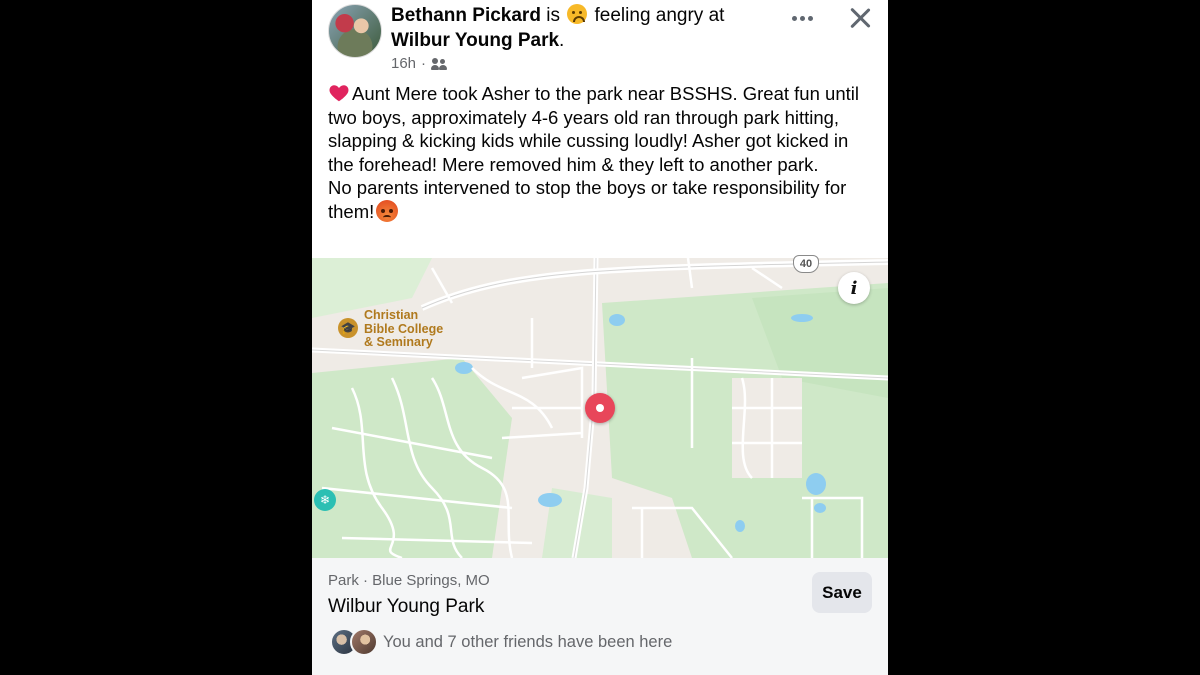  Describe the element at coordinates (439, 63) in the screenshot. I see `friends-audience-icon` at that location.